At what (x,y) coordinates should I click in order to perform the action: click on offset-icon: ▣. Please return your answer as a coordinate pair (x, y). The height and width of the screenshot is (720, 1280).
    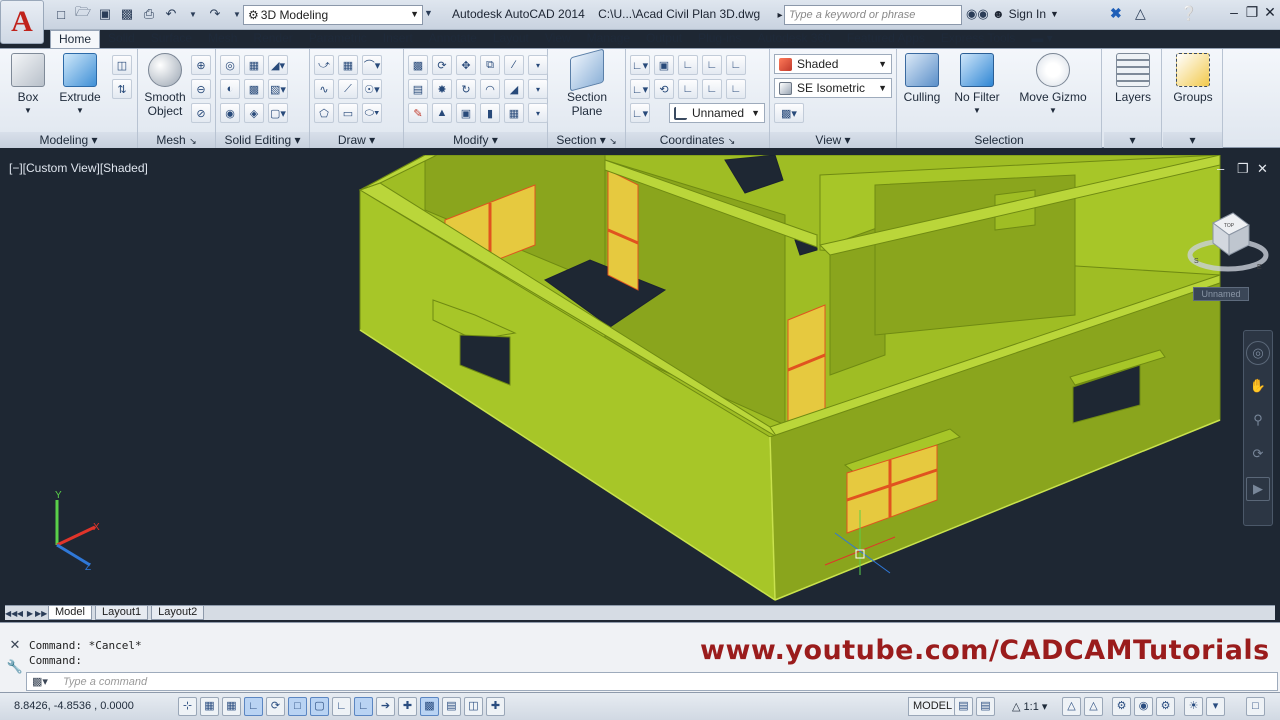
    Looking at the image, I should click on (466, 113).